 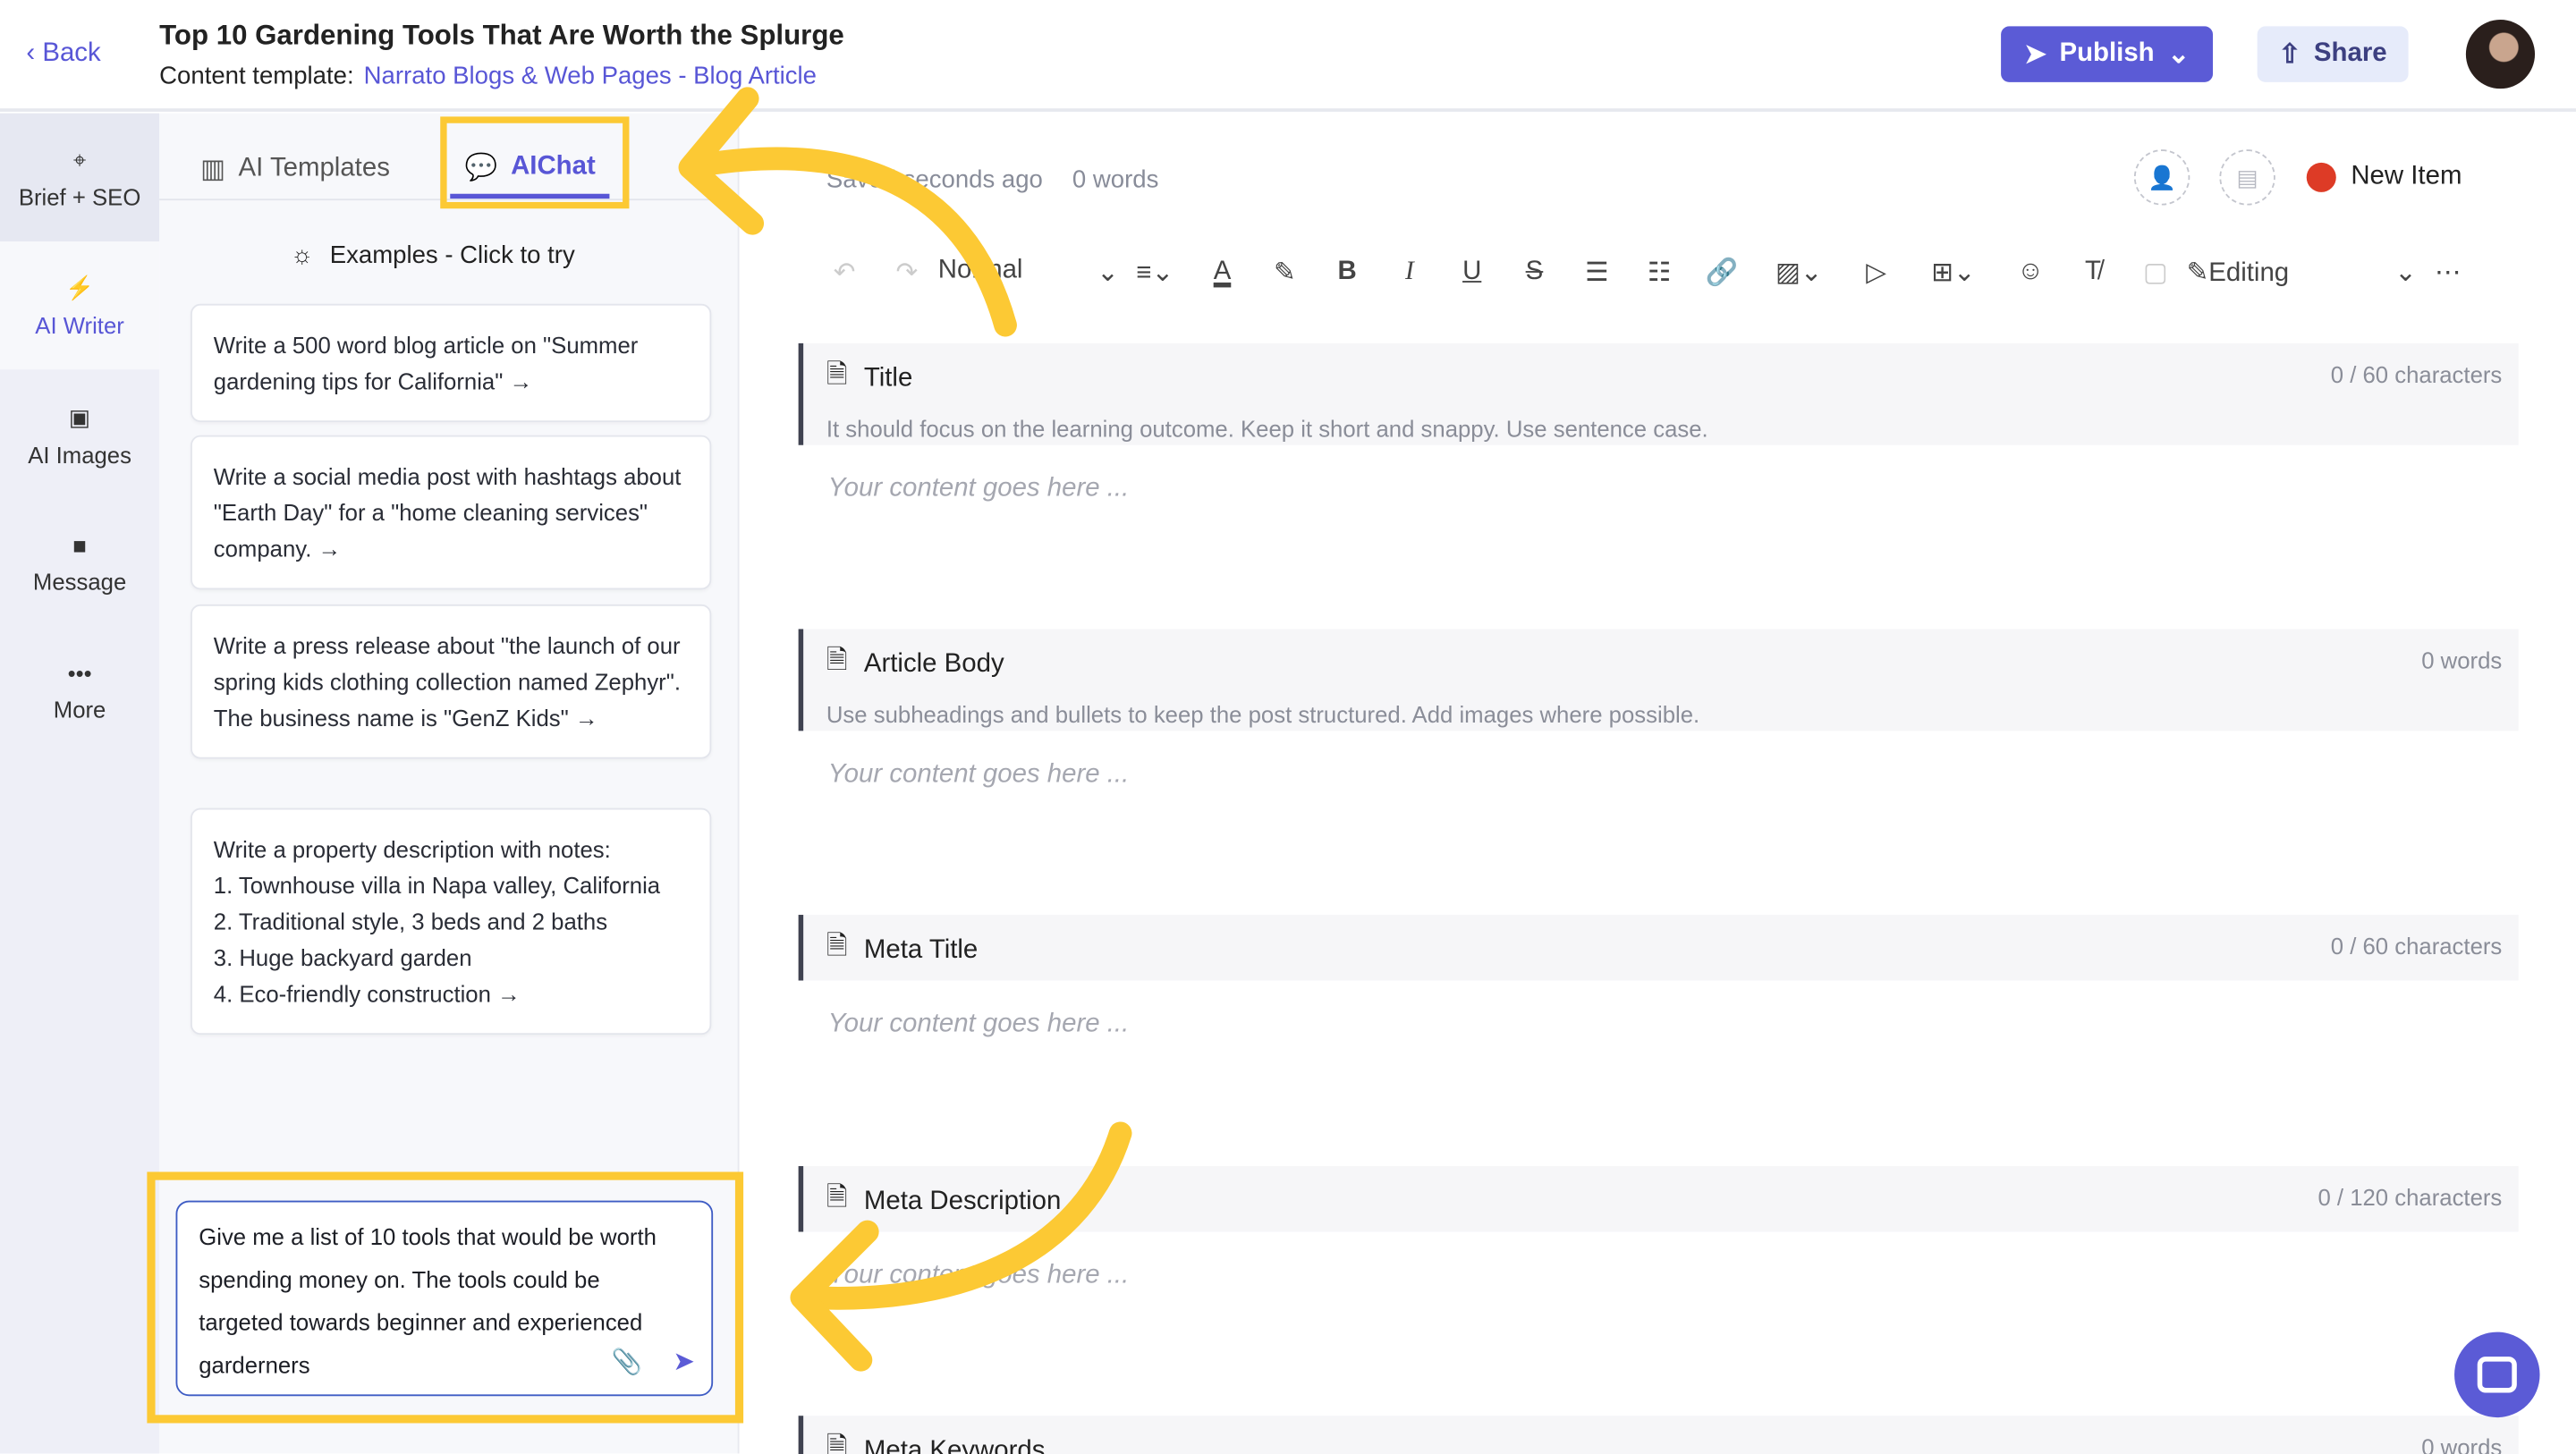 I want to click on tab-aichat: 💬 AIChat, so click(x=530, y=169).